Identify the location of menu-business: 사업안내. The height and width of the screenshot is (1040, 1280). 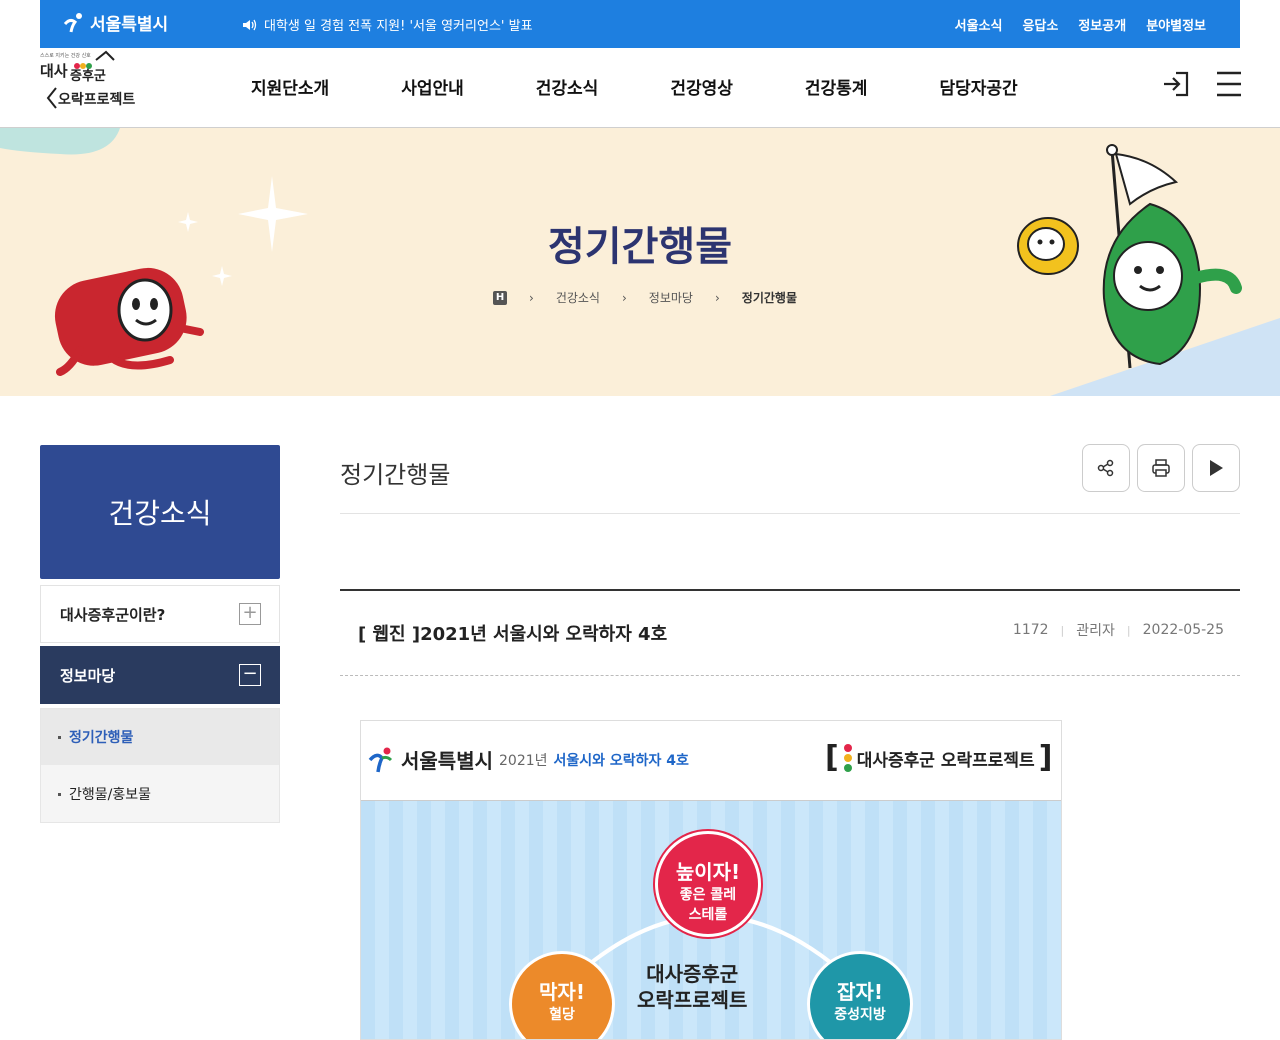
(432, 86).